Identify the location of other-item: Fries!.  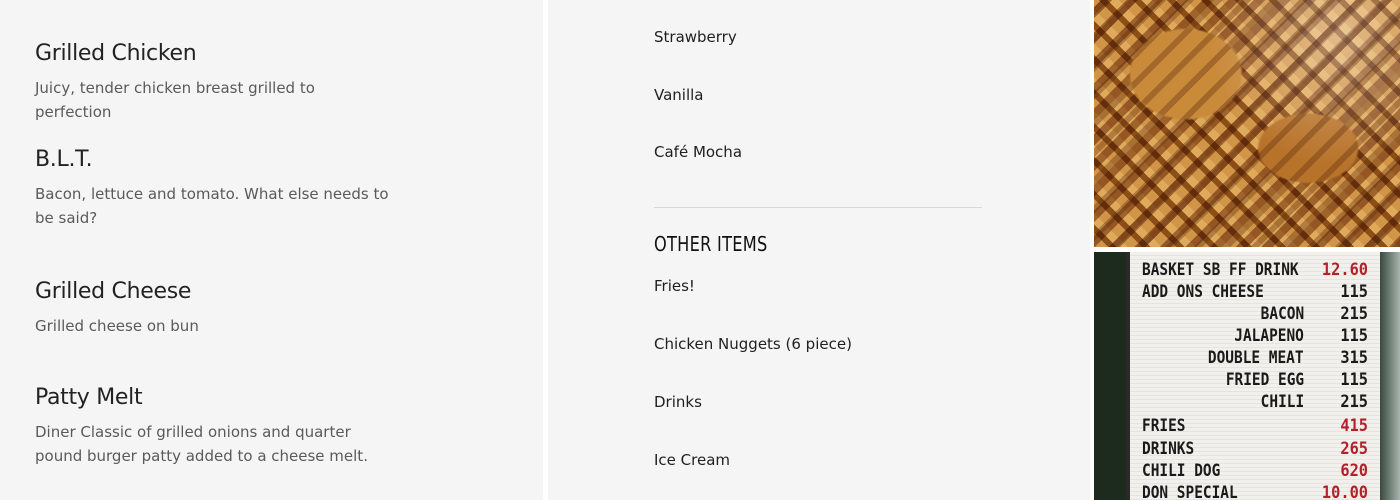
(674, 286).